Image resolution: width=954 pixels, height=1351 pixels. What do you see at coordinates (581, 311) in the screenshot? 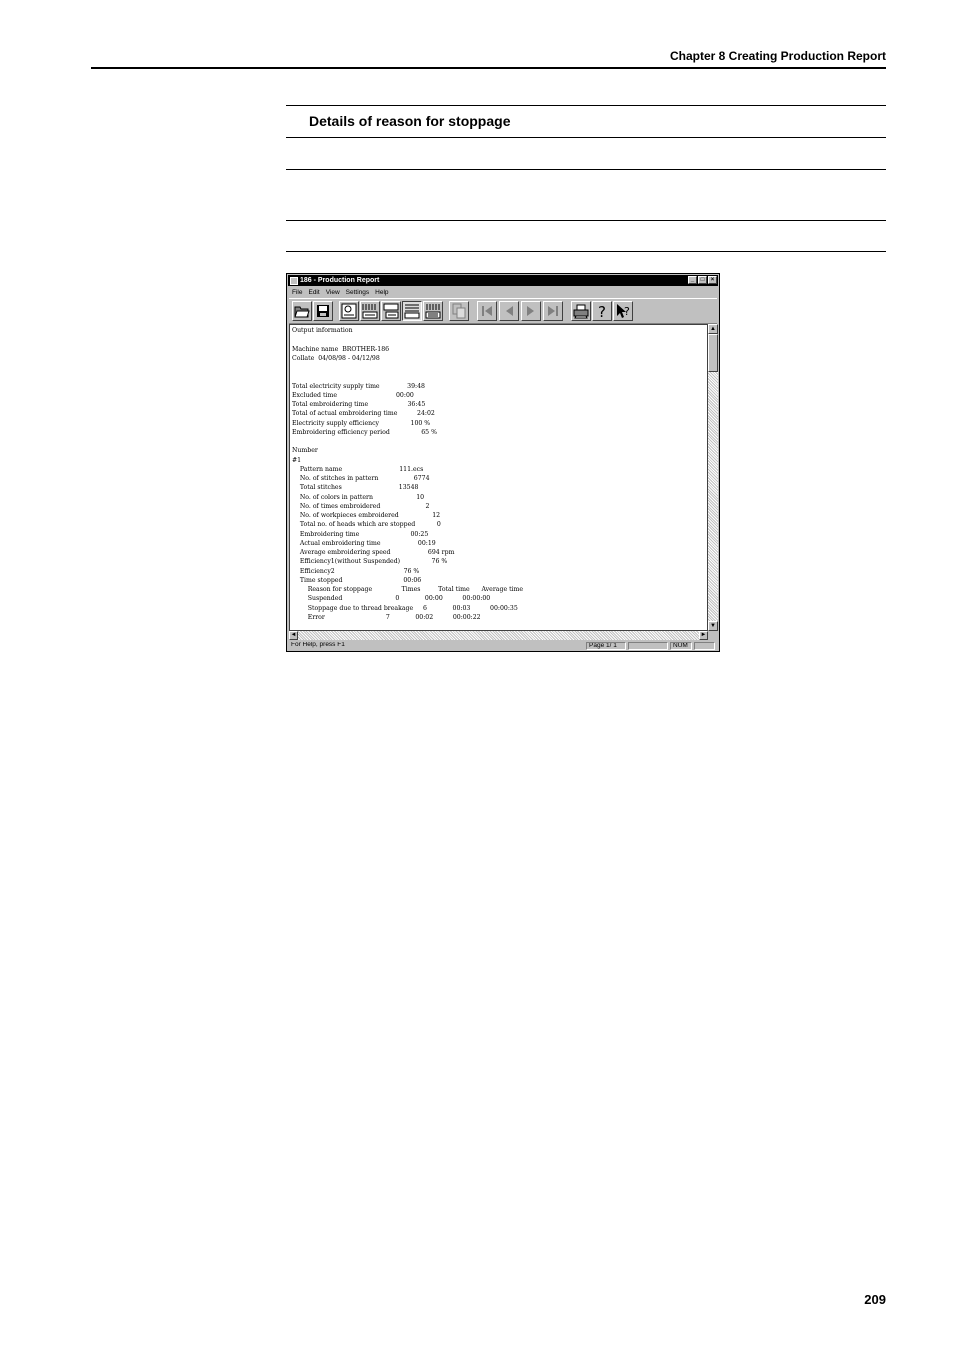
I see `print-icon` at bounding box center [581, 311].